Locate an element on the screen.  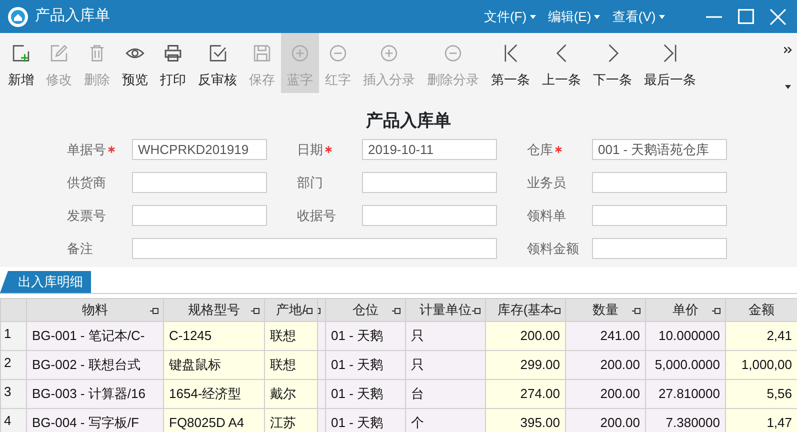
table-cell: 1,47 is located at coordinates (761, 420).